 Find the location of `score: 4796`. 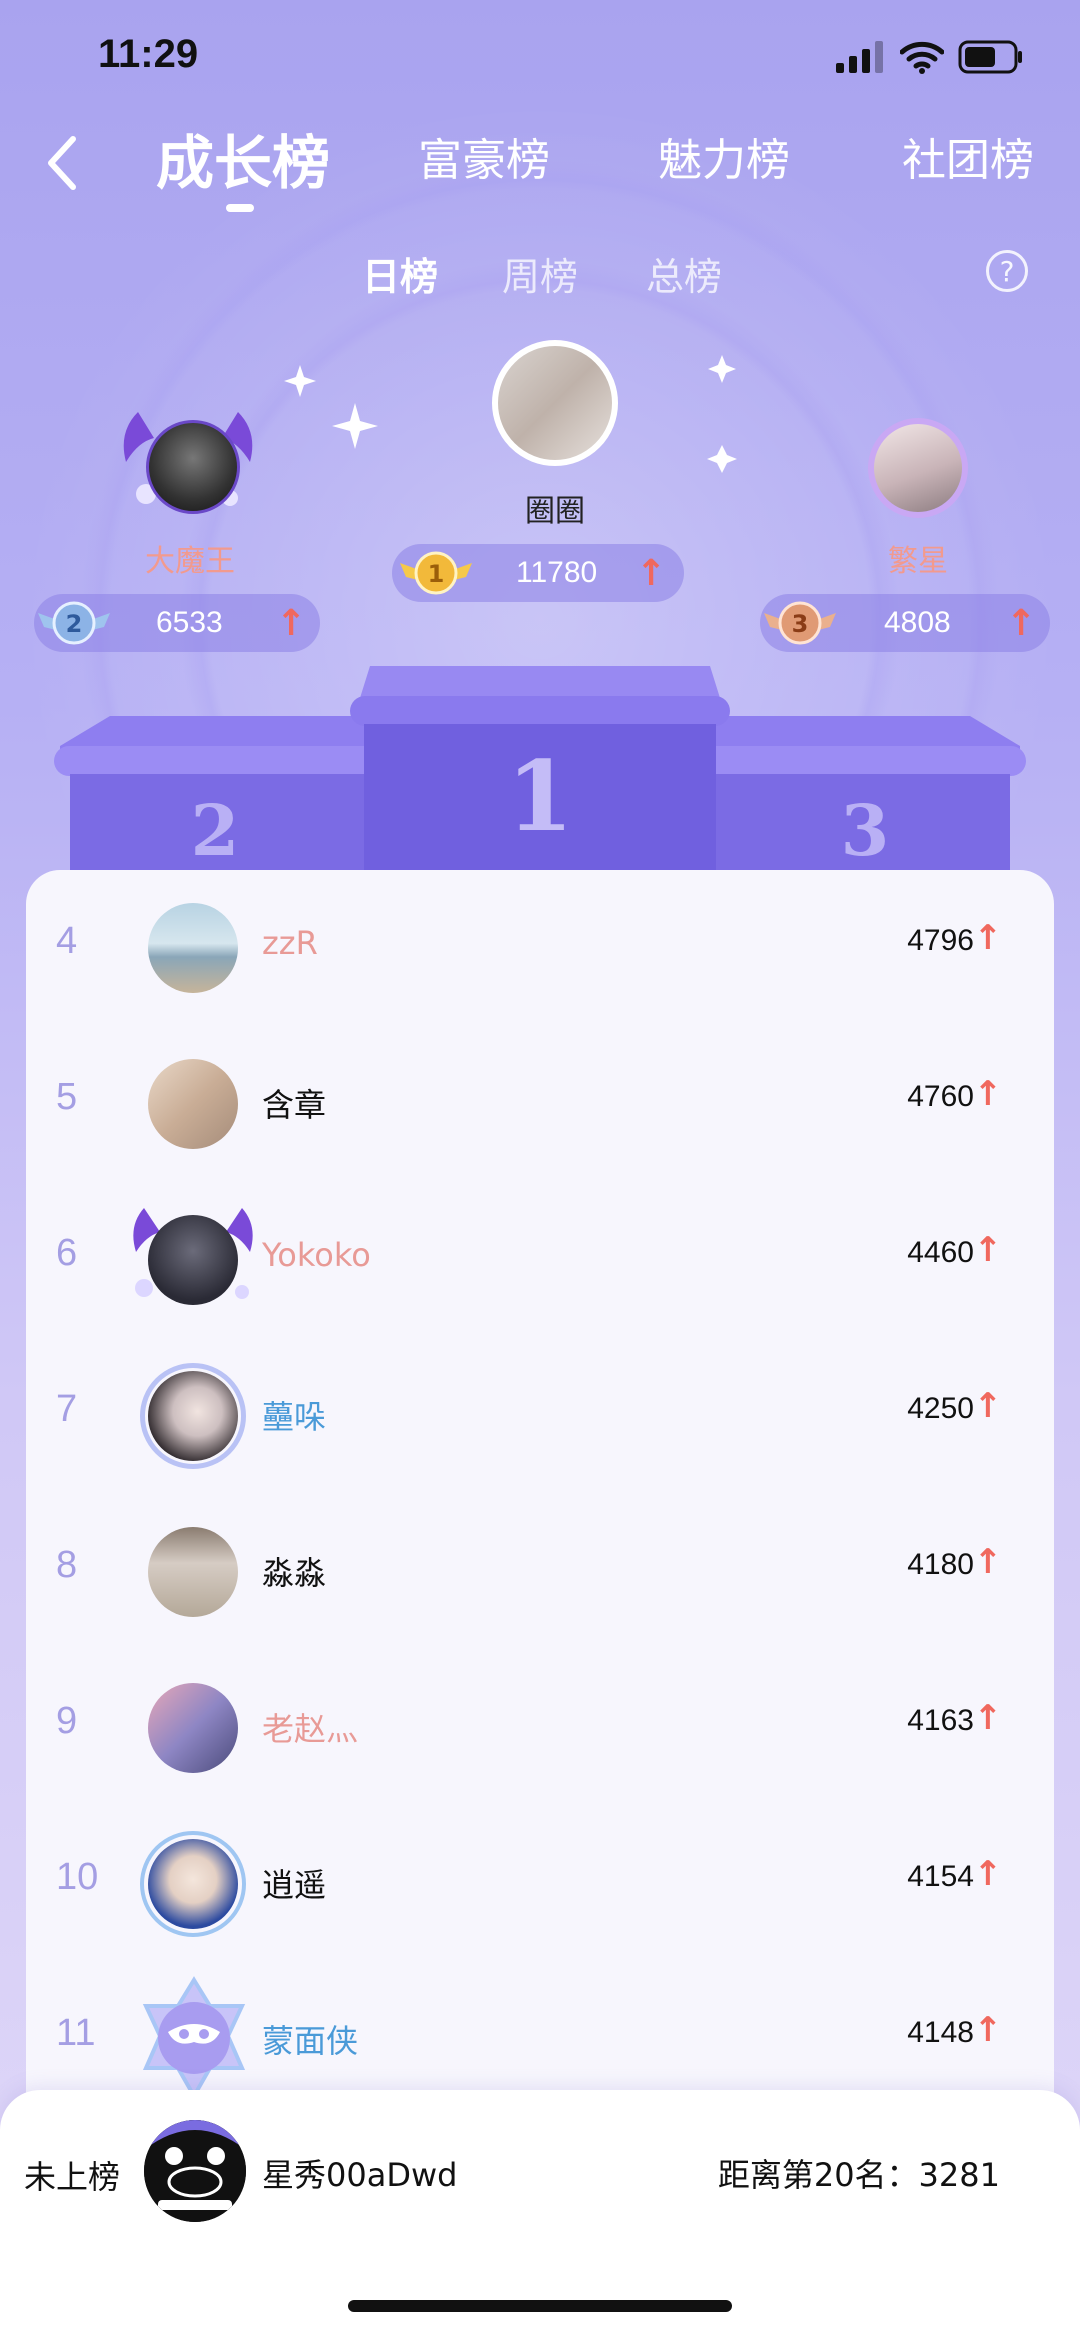

score: 4796 is located at coordinates (940, 940).